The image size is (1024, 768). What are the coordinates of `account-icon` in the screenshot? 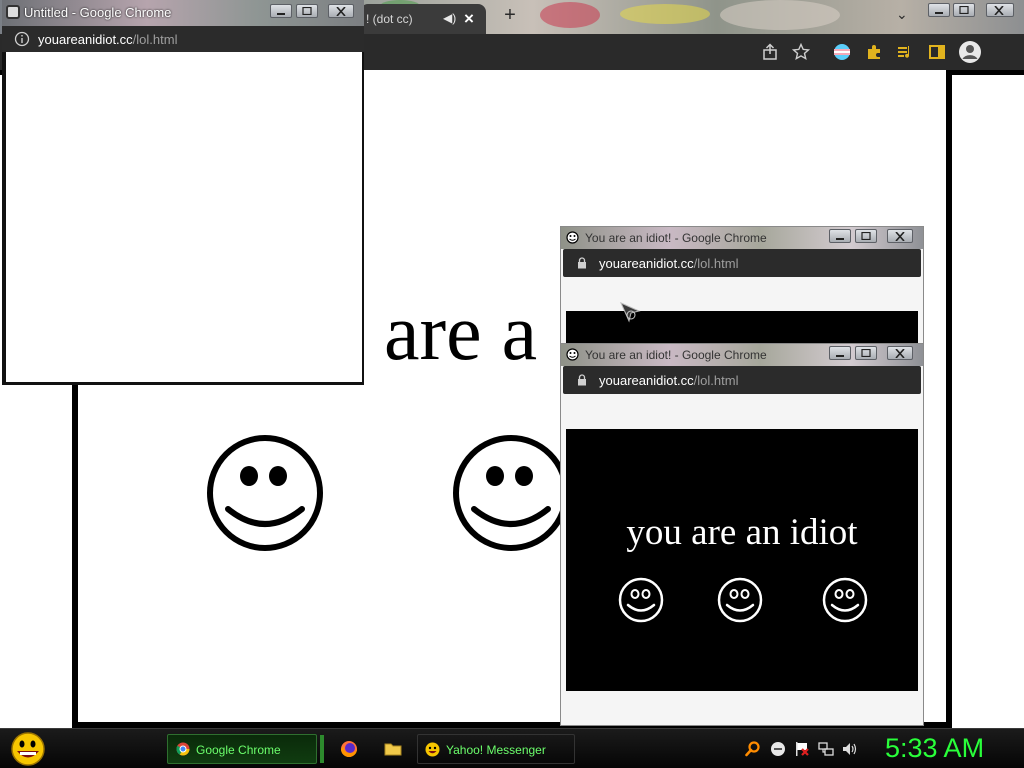 It's located at (970, 52).